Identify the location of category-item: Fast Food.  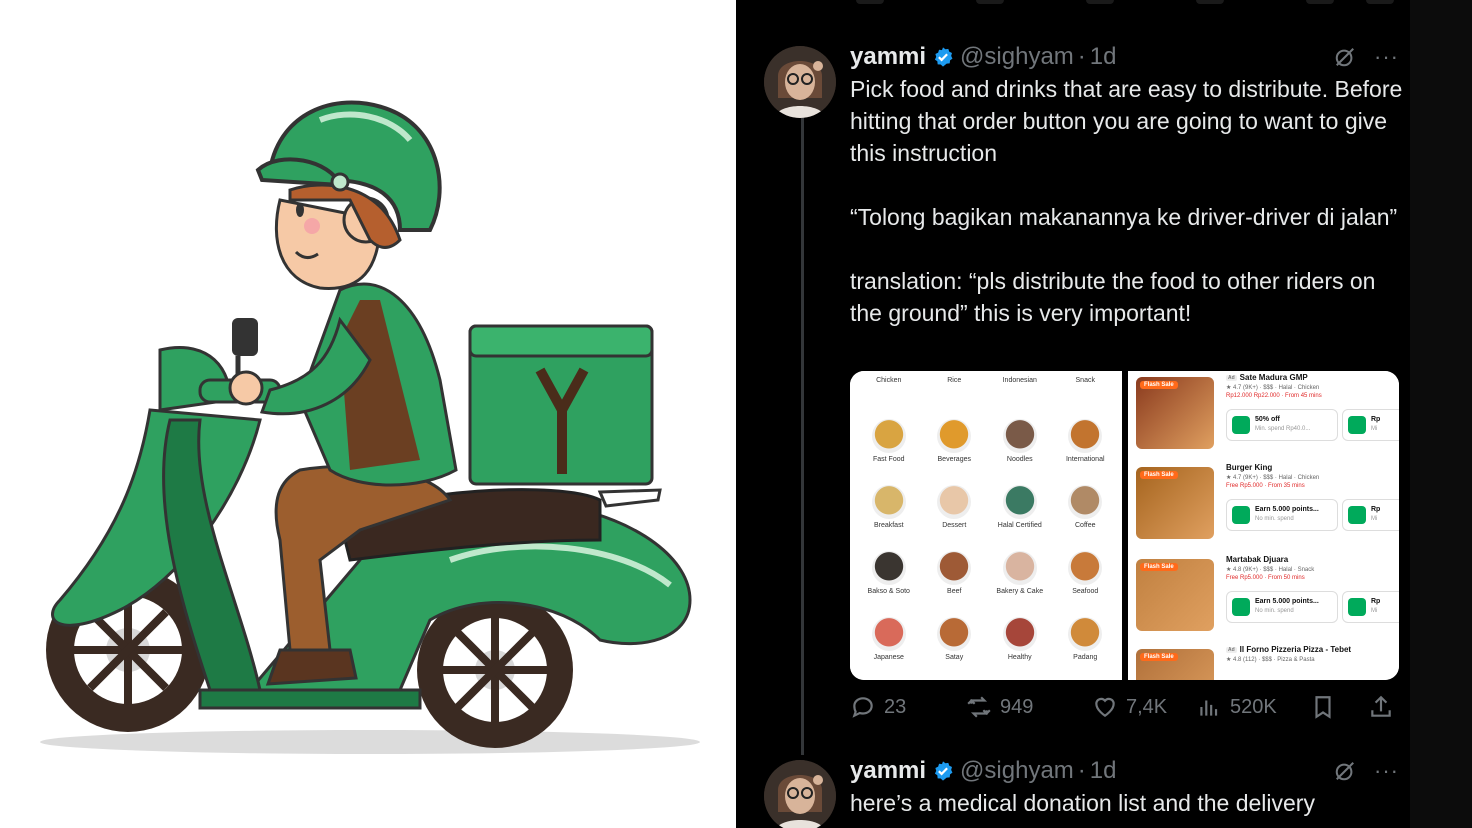
(889, 448).